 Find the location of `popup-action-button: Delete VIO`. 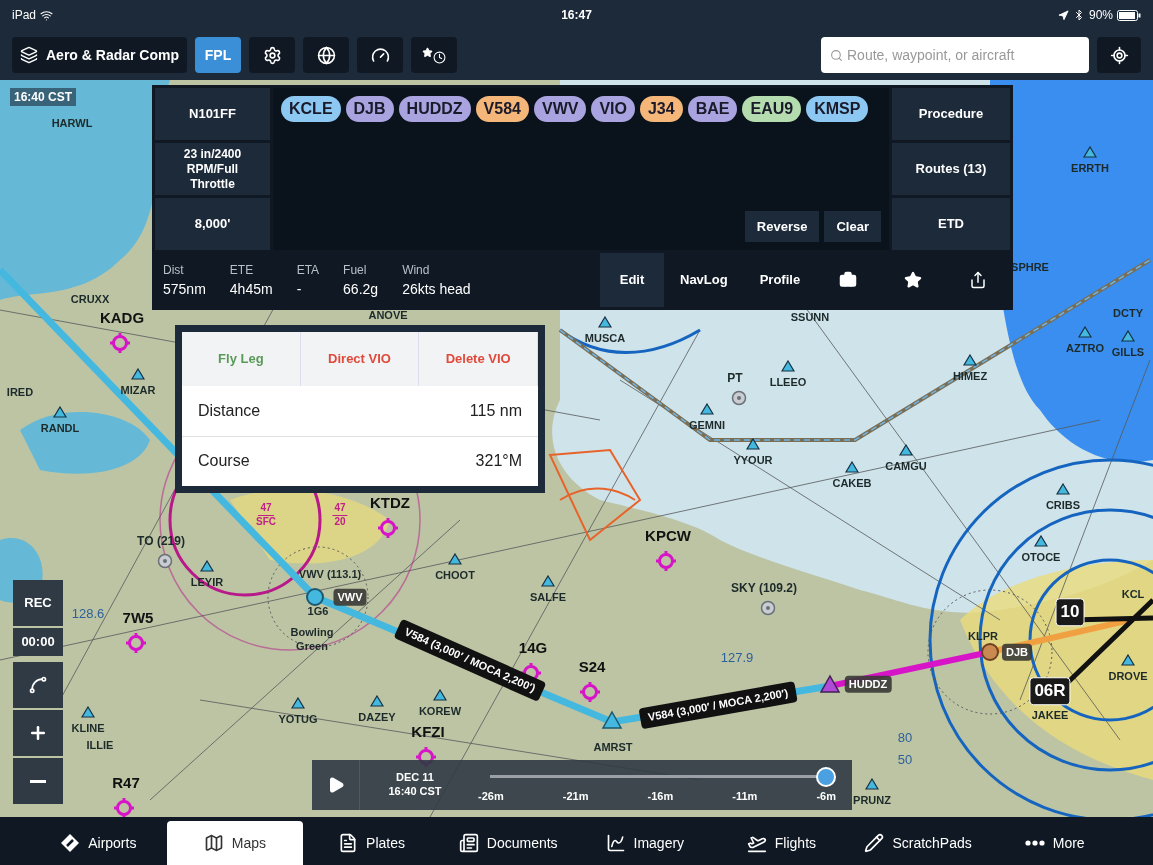

popup-action-button: Delete VIO is located at coordinates (478, 359).